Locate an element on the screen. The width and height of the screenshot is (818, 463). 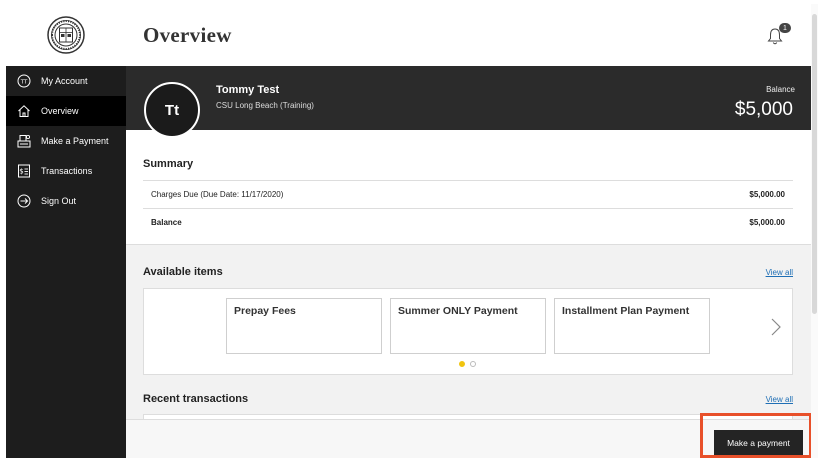
avatar: Tt is located at coordinates (172, 110).